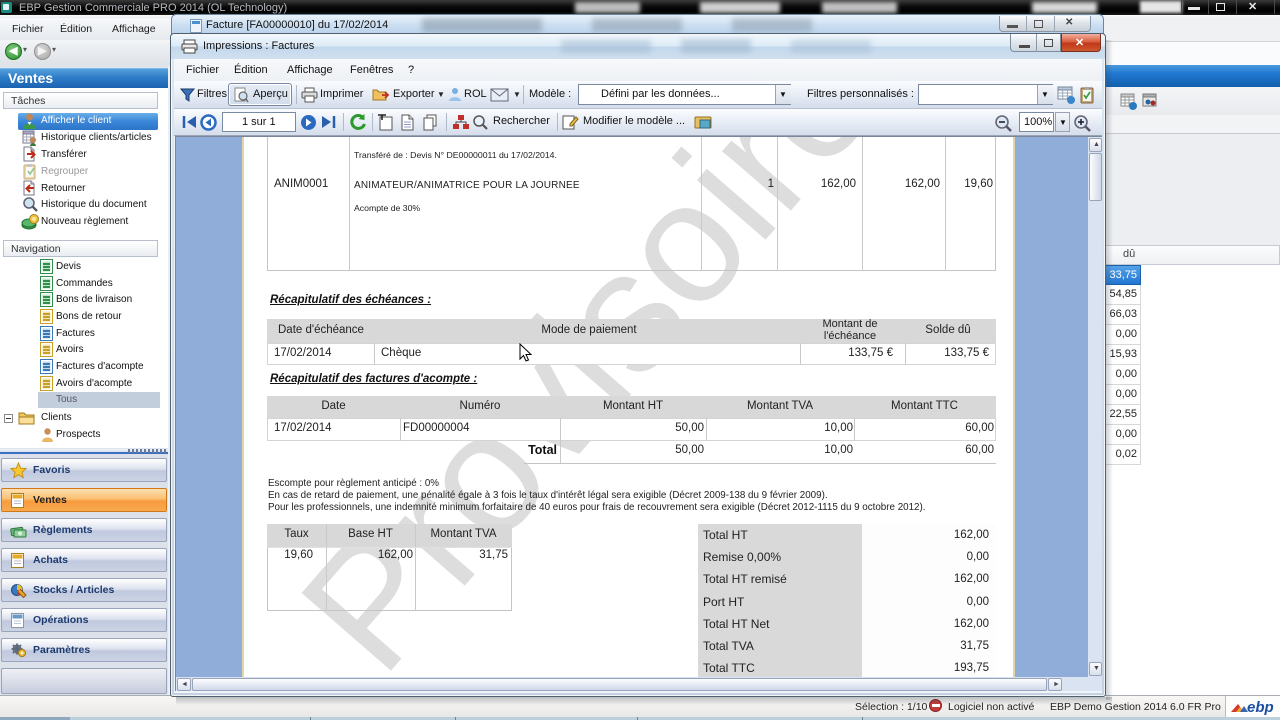  What do you see at coordinates (1260, 707) in the screenshot?
I see `svg-text: ebp` at bounding box center [1260, 707].